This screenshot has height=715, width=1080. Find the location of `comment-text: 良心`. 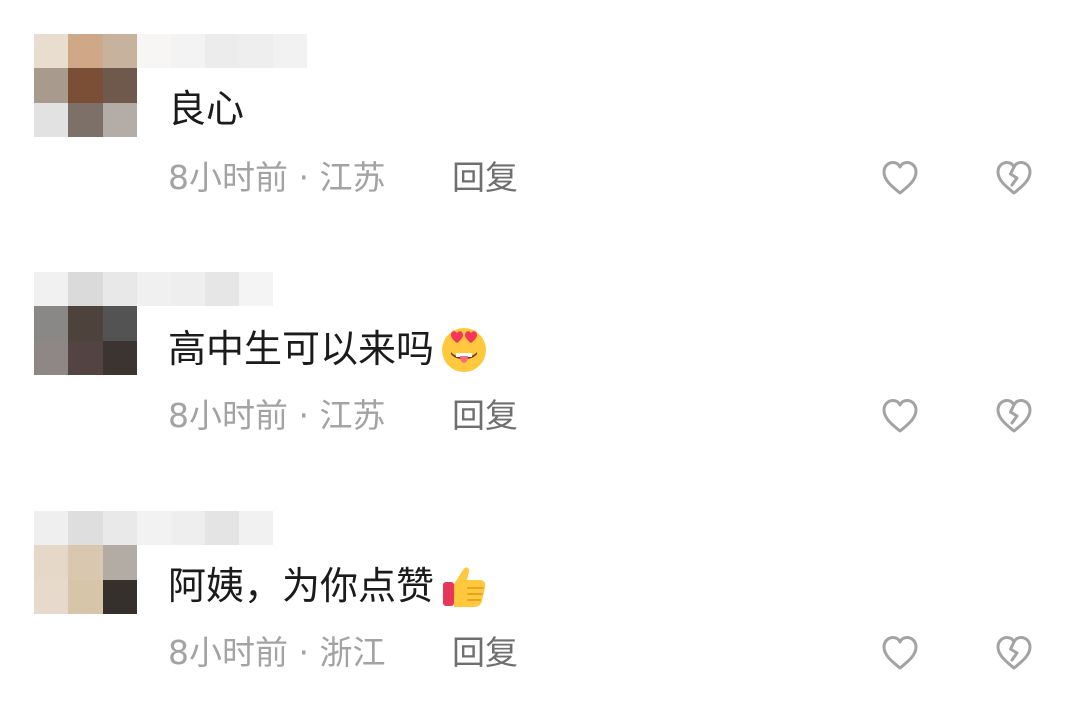

comment-text: 良心 is located at coordinates (206, 109).